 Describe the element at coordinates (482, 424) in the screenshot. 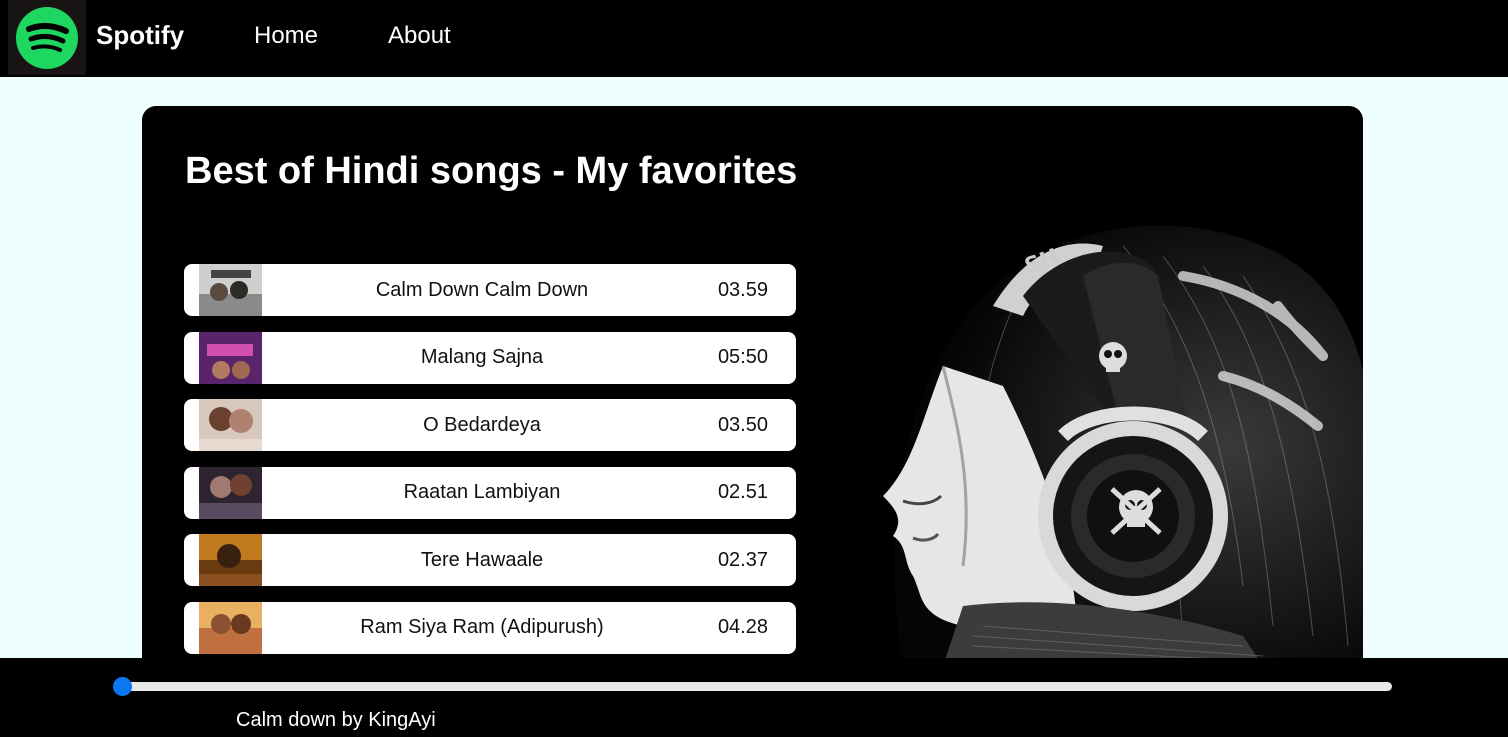

I see `song-title: O Bedardeya` at that location.